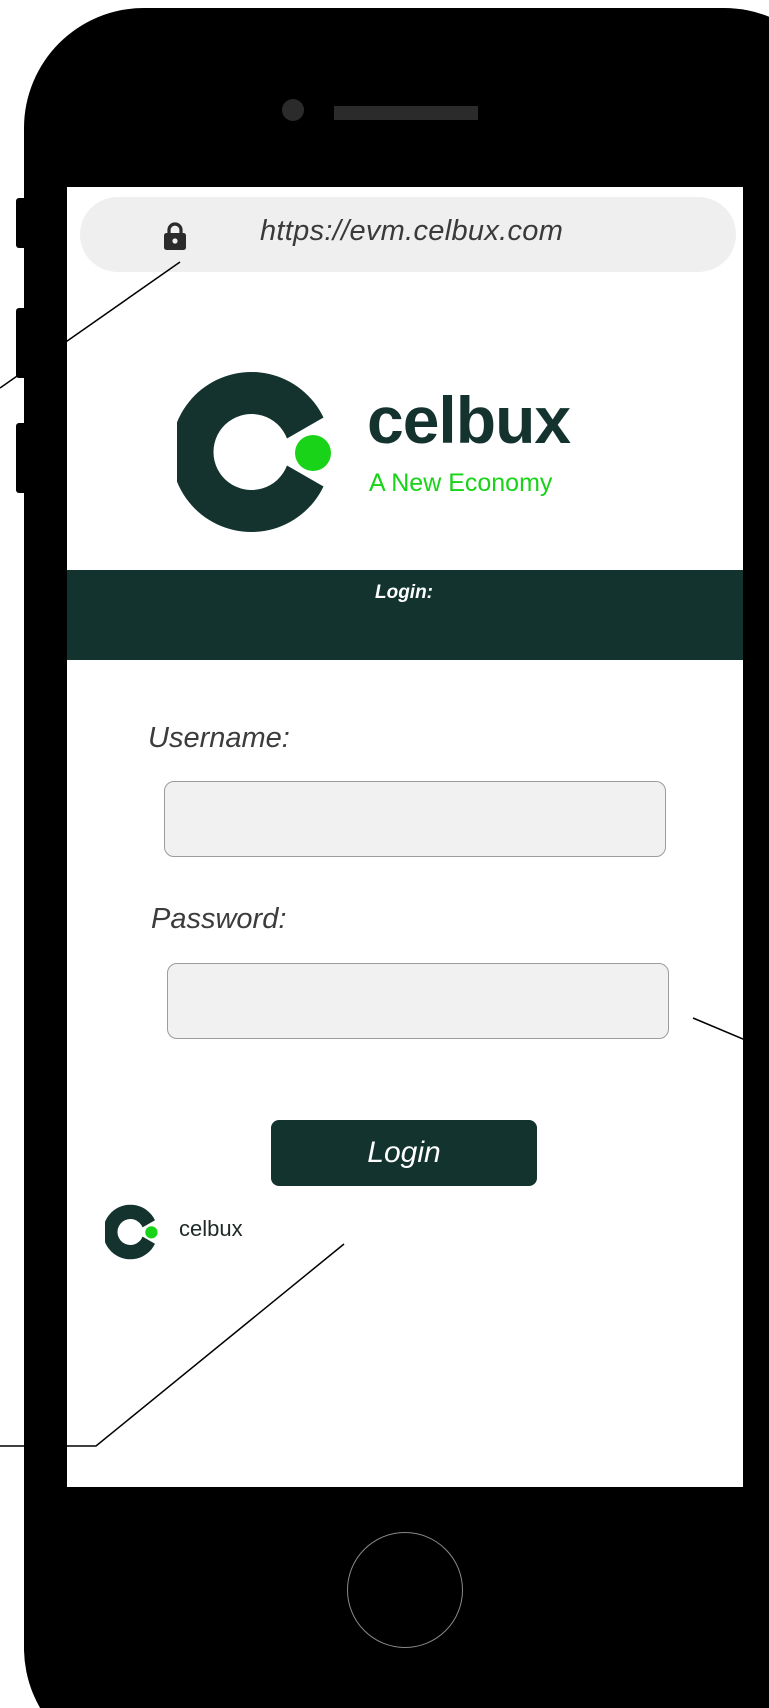  Describe the element at coordinates (415, 819) in the screenshot. I see `username-field` at that location.